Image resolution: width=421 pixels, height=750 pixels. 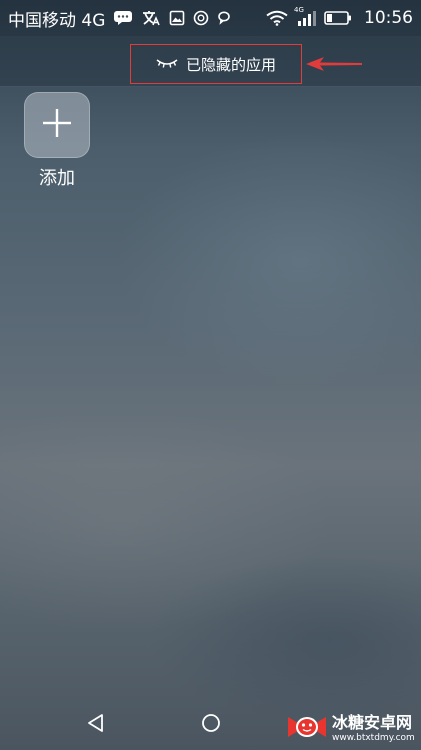 I want to click on annotation-arrow-icon, so click(x=335, y=66).